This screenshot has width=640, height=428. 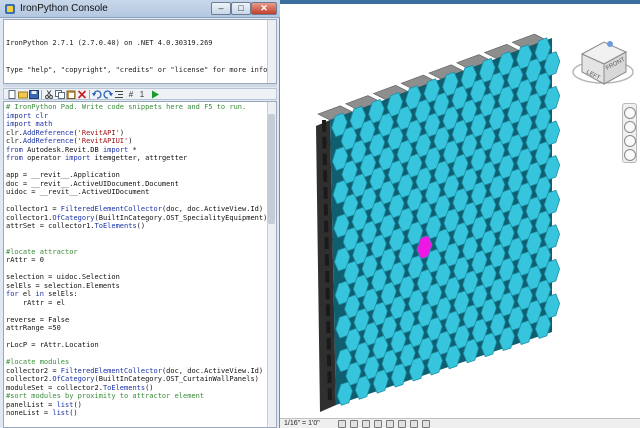 What do you see at coordinates (71, 94) in the screenshot?
I see `paste-icon` at bounding box center [71, 94].